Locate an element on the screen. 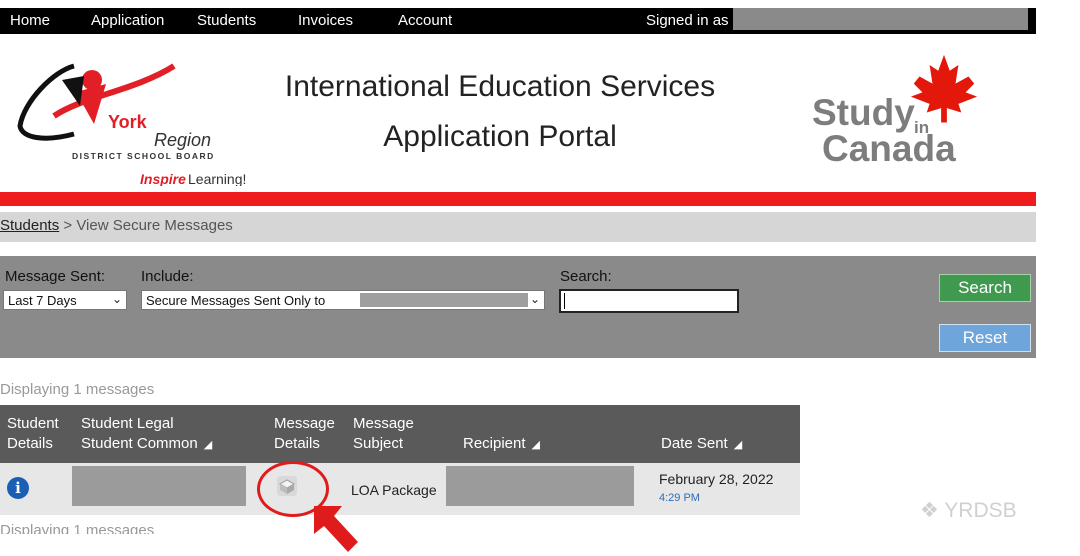 This screenshot has height=556, width=1080. red-arrow-annotation is located at coordinates (336, 529).